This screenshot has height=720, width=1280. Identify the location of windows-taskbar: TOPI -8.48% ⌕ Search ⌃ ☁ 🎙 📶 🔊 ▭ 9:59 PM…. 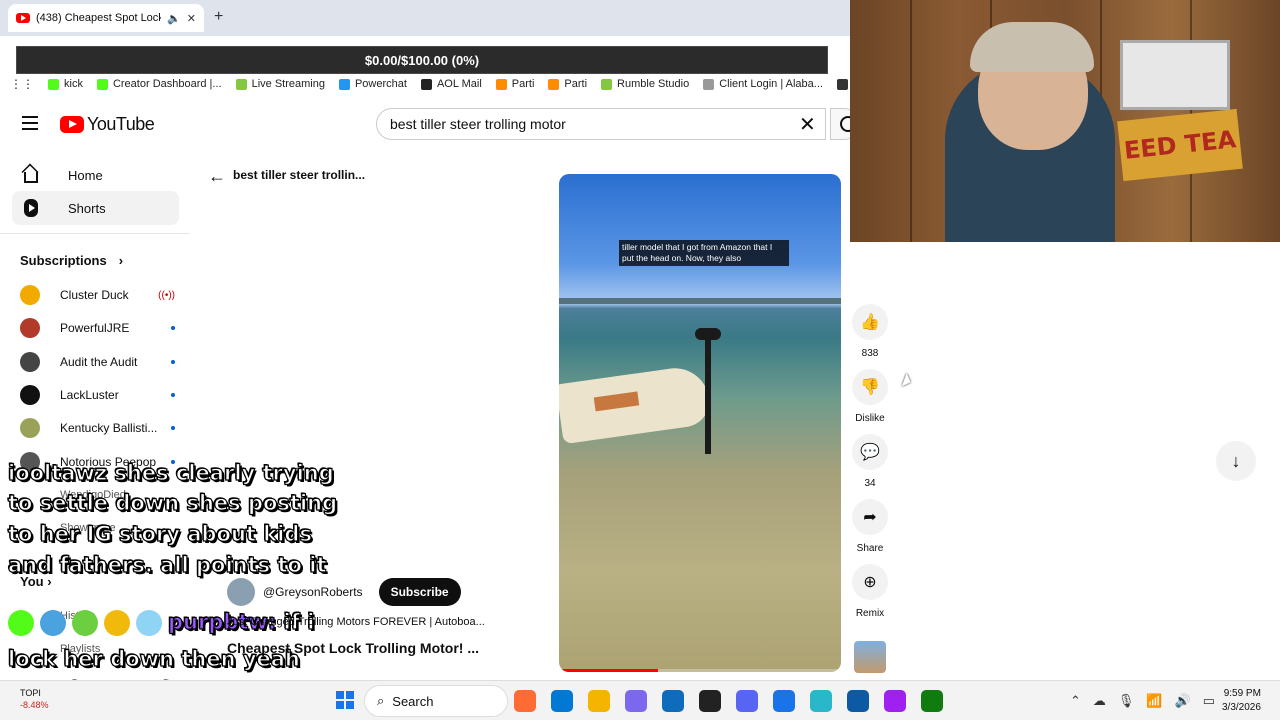
(640, 700).